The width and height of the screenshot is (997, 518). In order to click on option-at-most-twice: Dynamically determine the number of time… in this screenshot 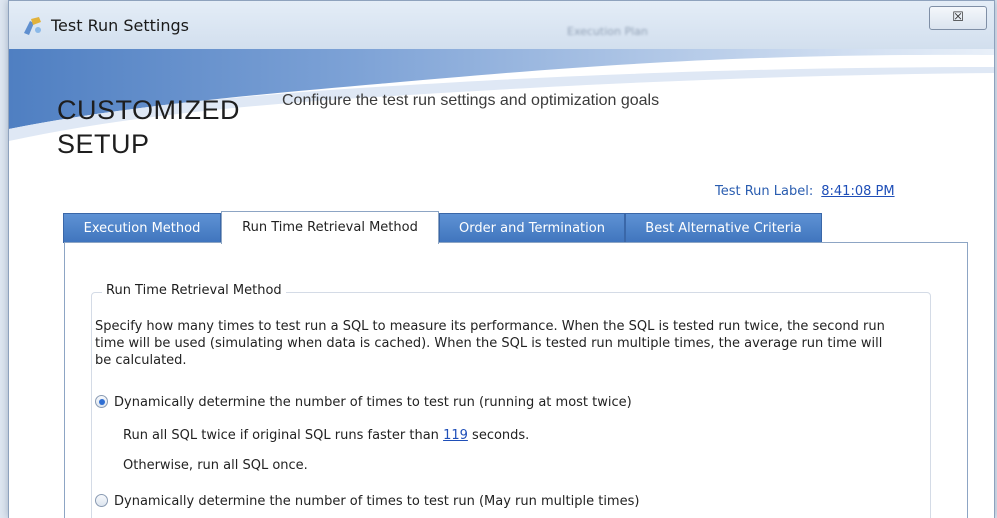, I will do `click(363, 402)`.